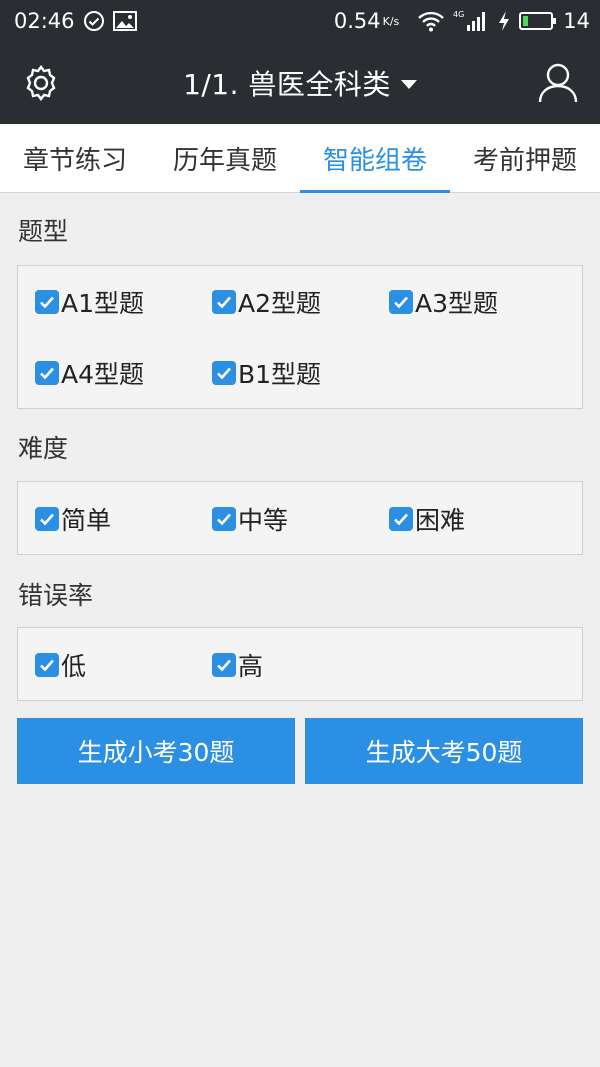  I want to click on tab-smart-paper: 智能组卷, so click(375, 158).